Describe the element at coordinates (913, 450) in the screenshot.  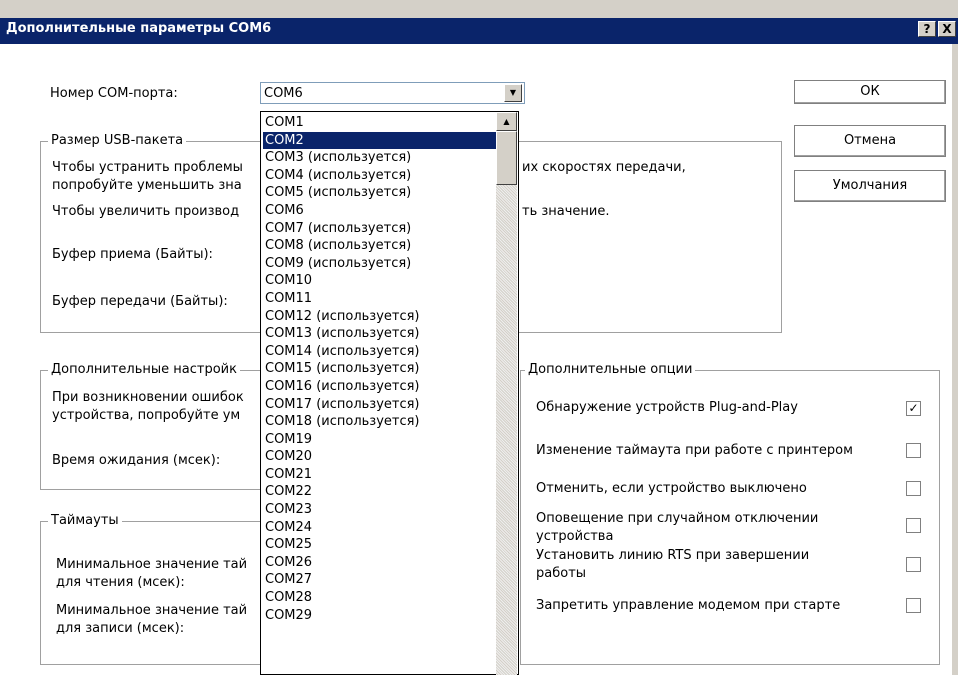
I see `option-printer-timeout-checkbox` at that location.